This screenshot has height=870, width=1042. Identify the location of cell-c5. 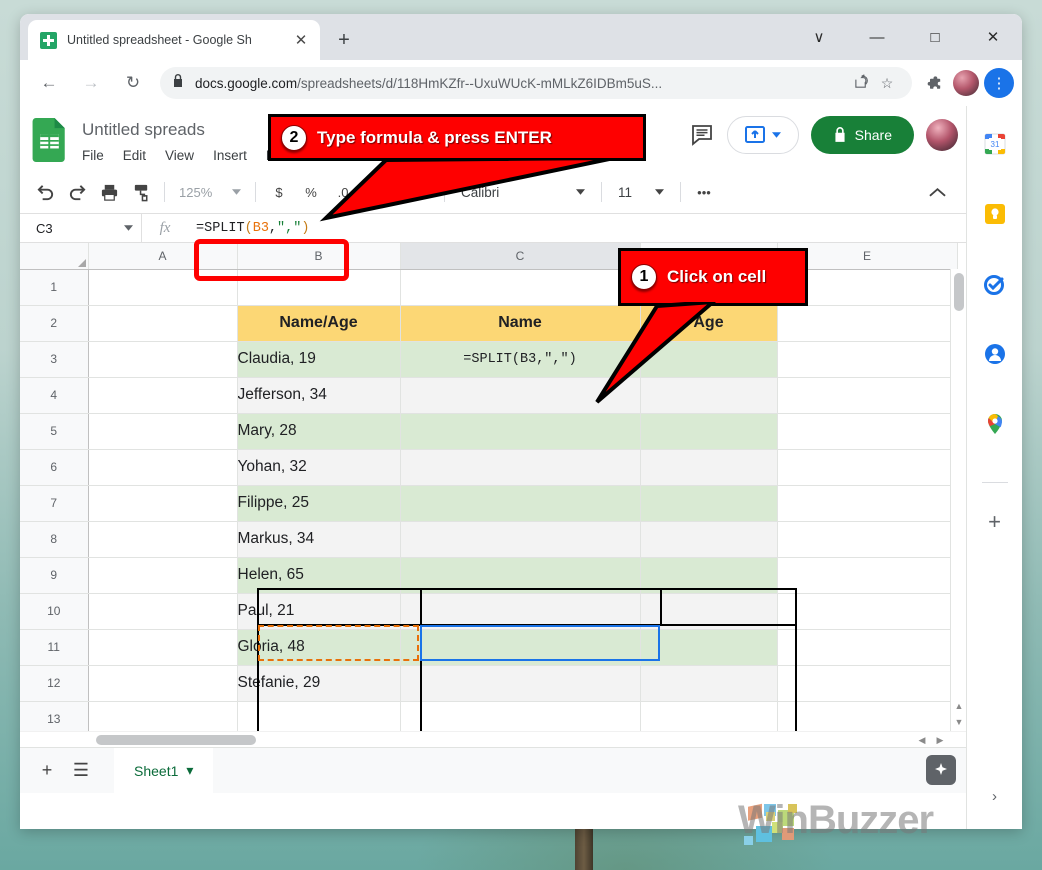
(520, 431).